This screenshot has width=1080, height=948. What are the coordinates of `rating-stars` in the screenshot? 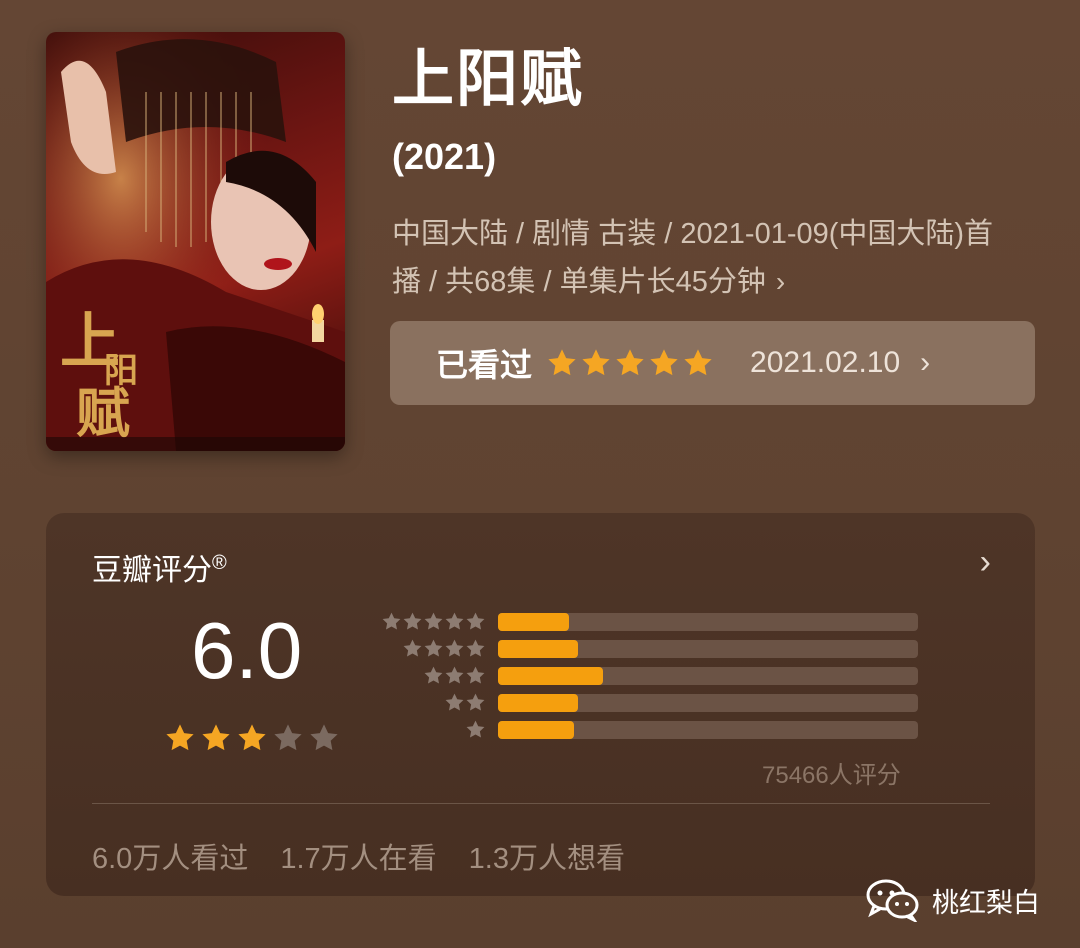 It's located at (252, 738).